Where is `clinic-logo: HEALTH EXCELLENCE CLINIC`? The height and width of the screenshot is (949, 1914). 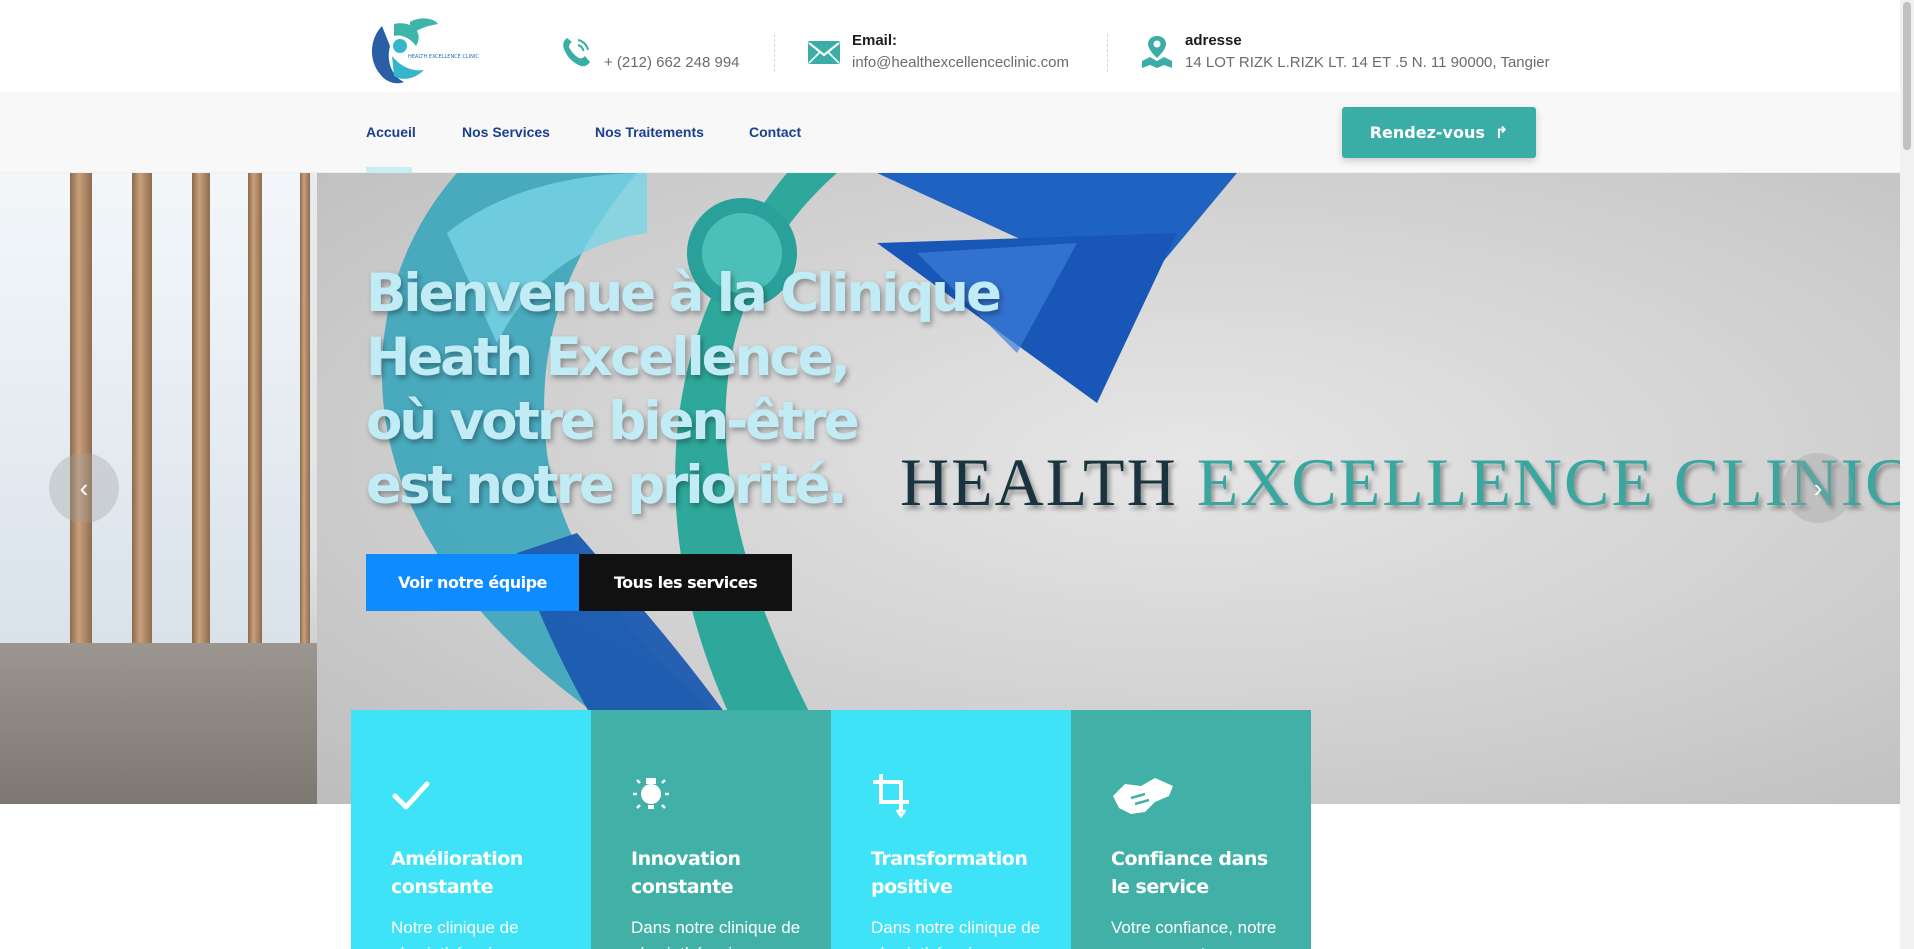 clinic-logo: HEALTH EXCELLENCE CLINIC is located at coordinates (426, 52).